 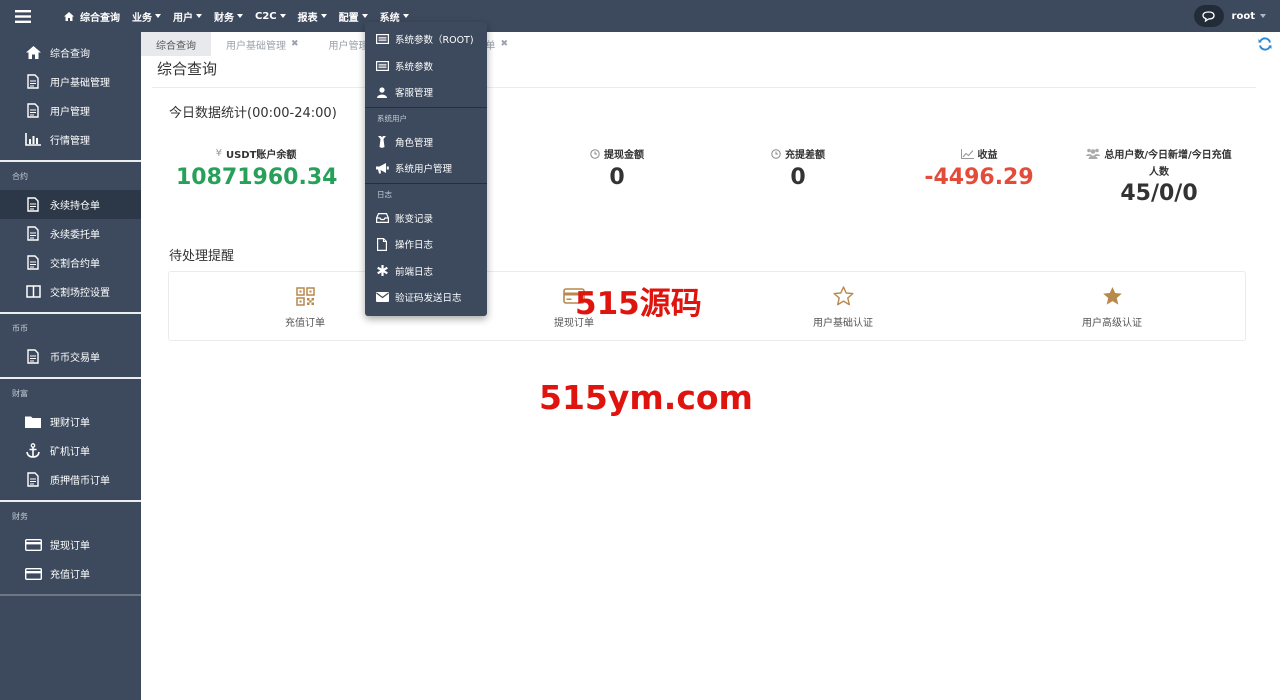 I want to click on sidebar-item-label: 用户管理, so click(x=70, y=112).